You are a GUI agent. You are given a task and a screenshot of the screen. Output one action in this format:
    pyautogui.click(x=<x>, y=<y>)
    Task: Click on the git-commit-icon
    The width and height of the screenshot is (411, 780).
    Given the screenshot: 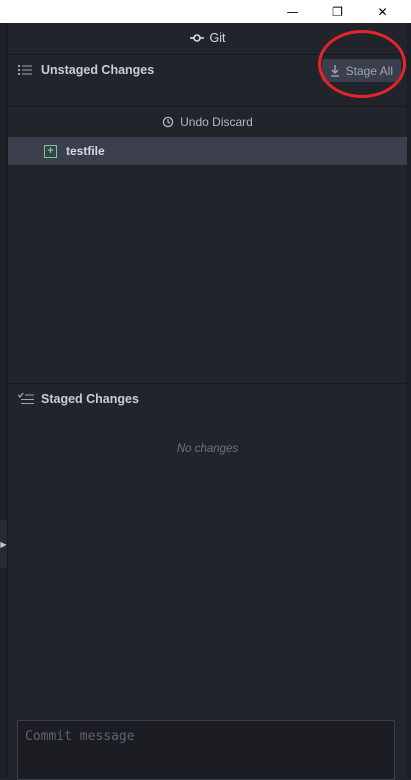 What is the action you would take?
    pyautogui.click(x=196, y=38)
    